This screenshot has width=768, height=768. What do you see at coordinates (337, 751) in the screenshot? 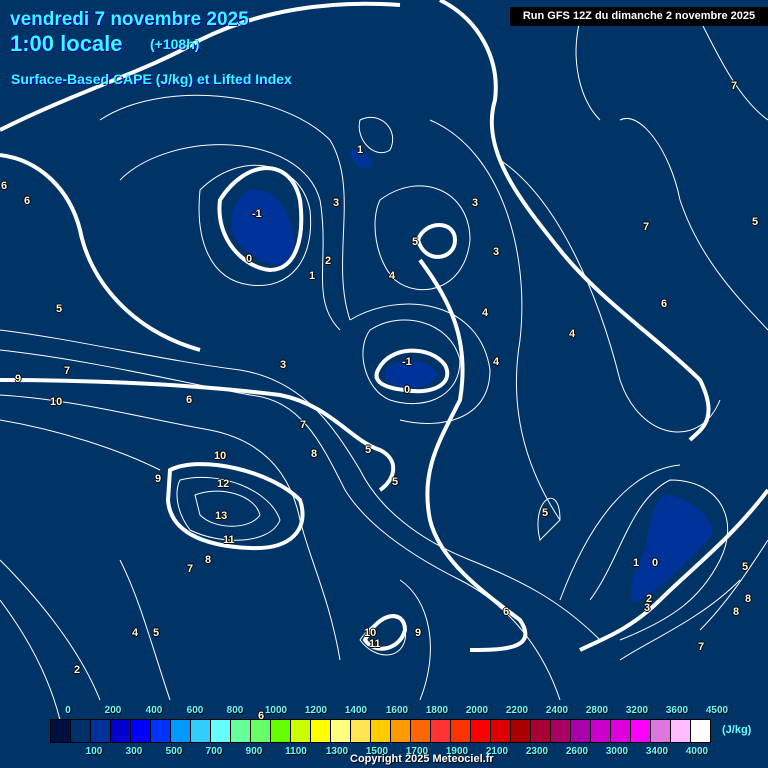
I see `legend-tick: 1300` at bounding box center [337, 751].